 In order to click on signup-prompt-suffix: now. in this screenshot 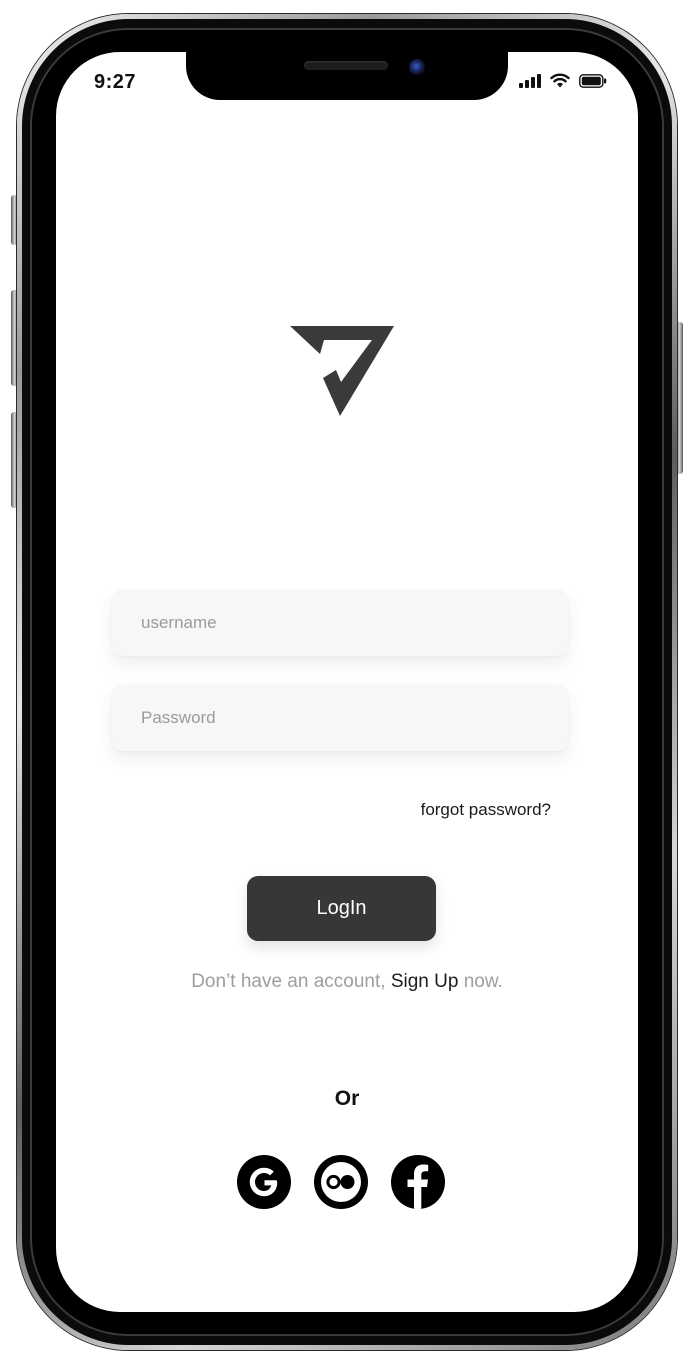, I will do `click(480, 981)`.